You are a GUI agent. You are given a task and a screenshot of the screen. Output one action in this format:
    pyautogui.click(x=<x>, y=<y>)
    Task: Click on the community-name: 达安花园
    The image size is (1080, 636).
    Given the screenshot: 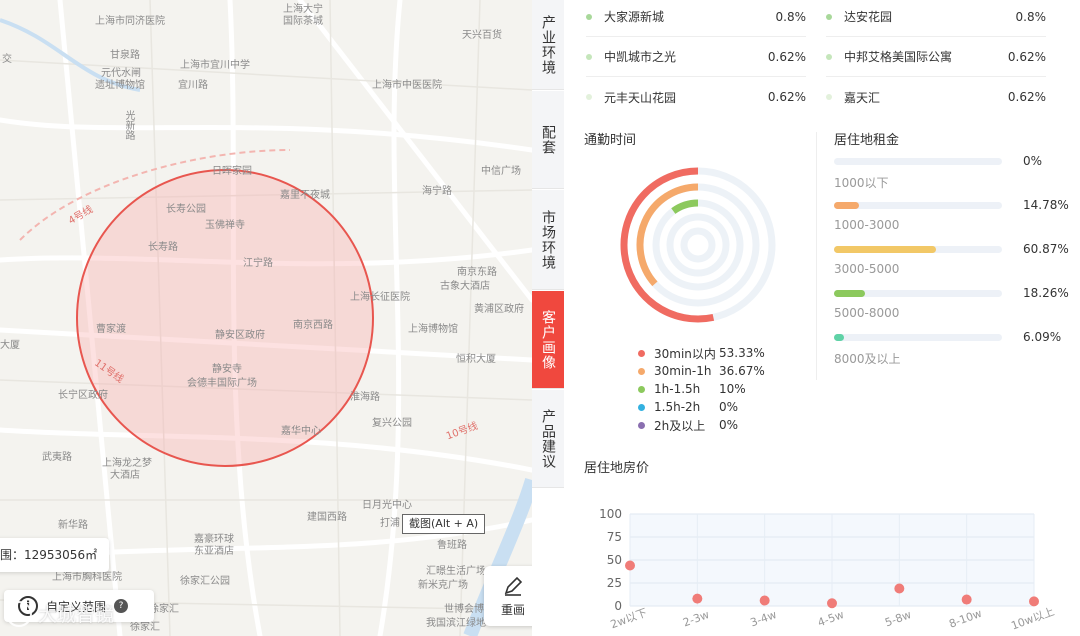 What is the action you would take?
    pyautogui.click(x=868, y=17)
    